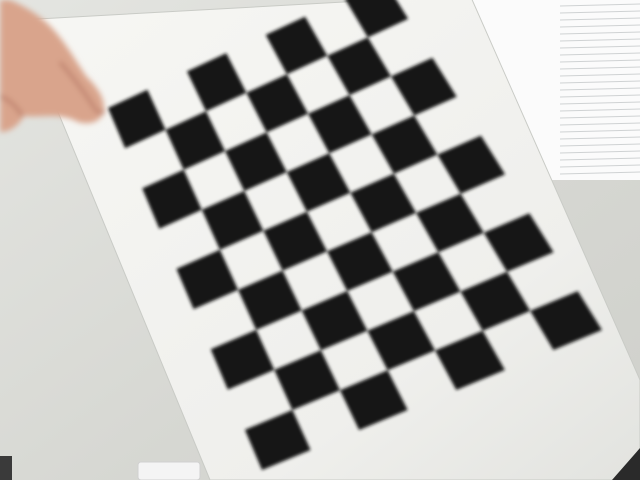 Image resolution: width=640 pixels, height=480 pixels. Describe the element at coordinates (6, 468) in the screenshot. I see `dark-object-left` at that location.